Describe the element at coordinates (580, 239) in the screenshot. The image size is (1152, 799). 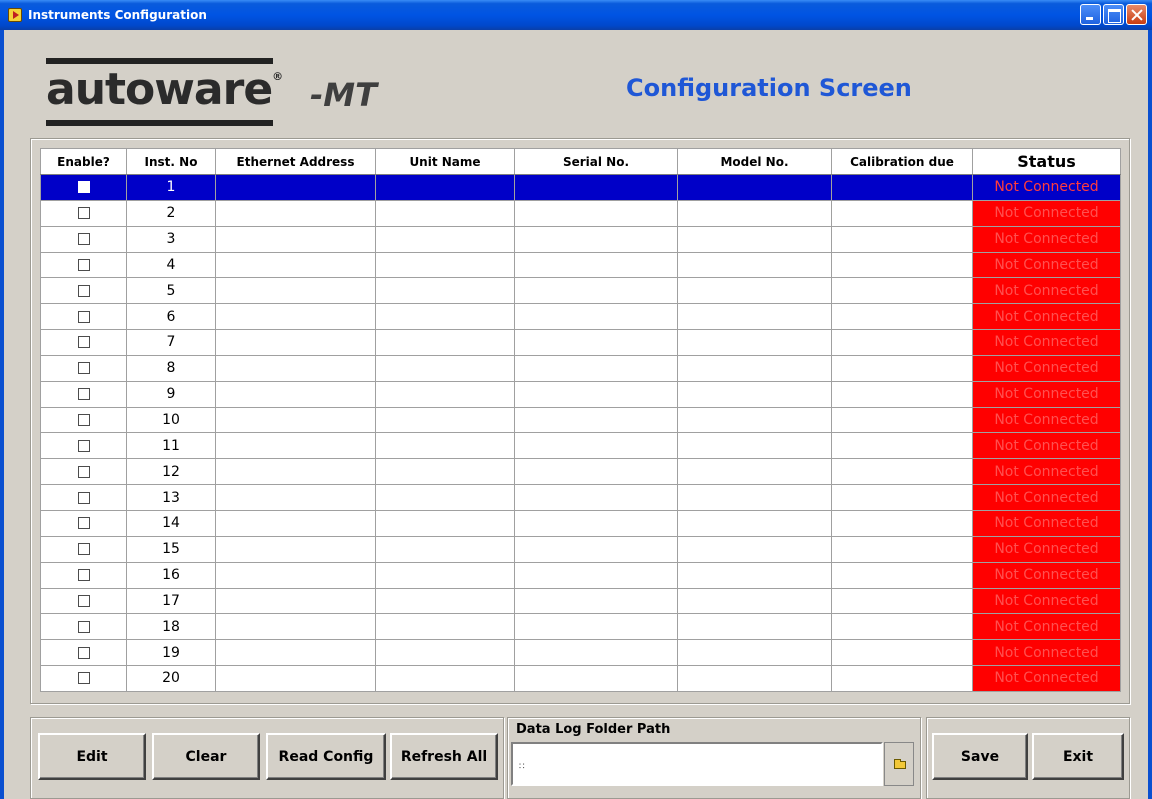
I see `table-row: 3 Not Connected` at that location.